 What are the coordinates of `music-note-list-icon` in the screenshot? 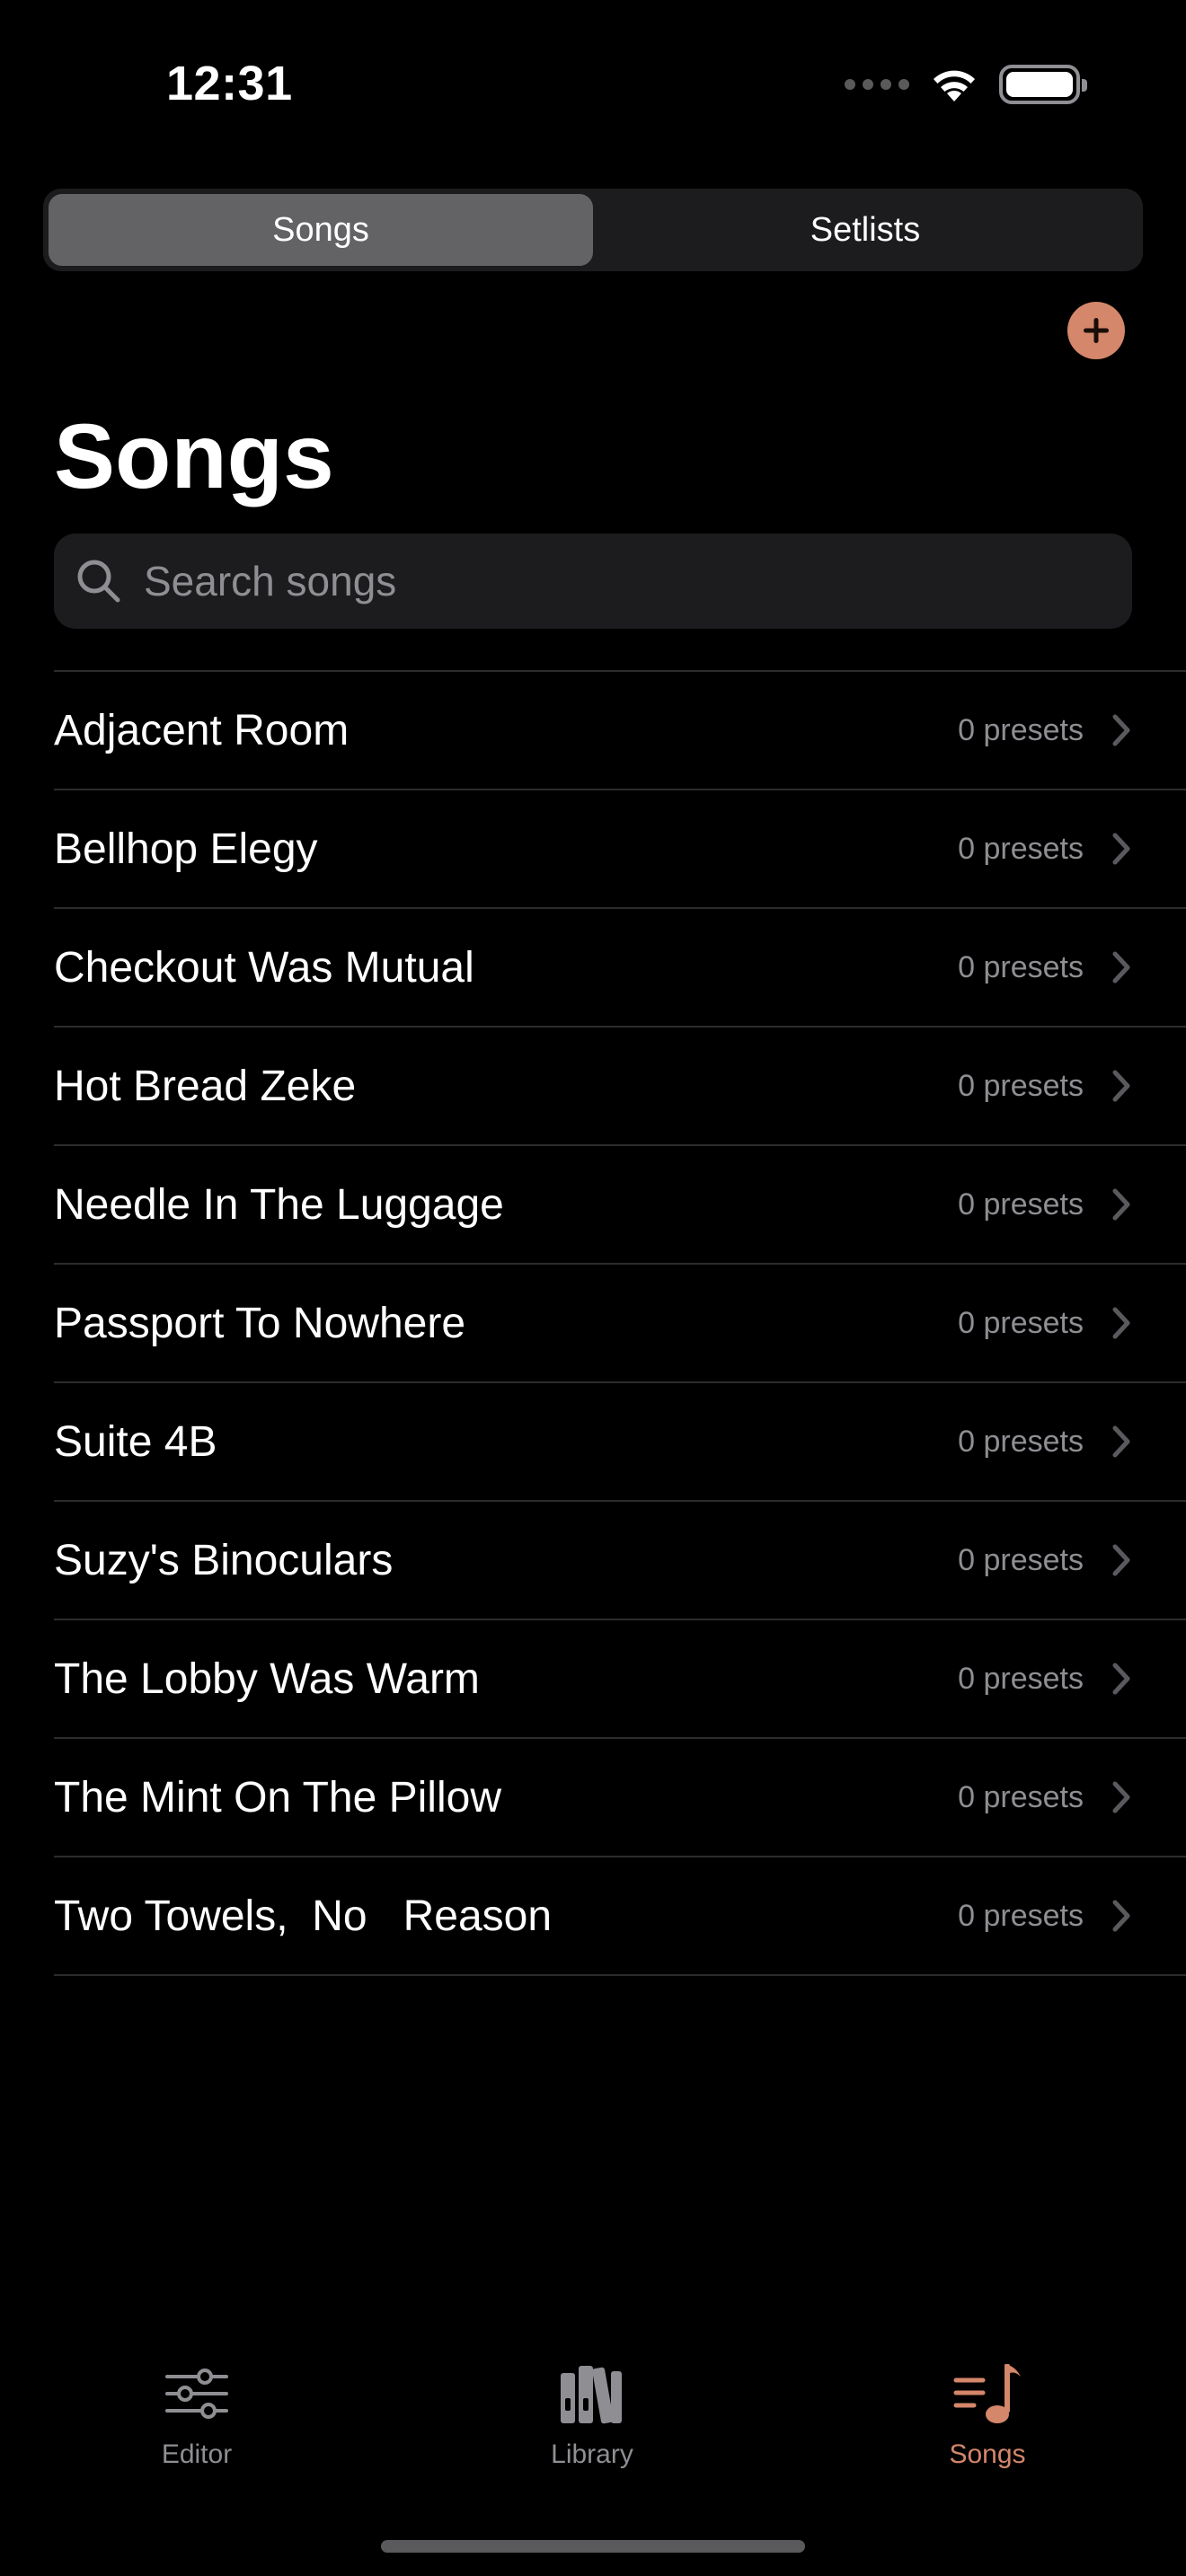 It's located at (987, 2393).